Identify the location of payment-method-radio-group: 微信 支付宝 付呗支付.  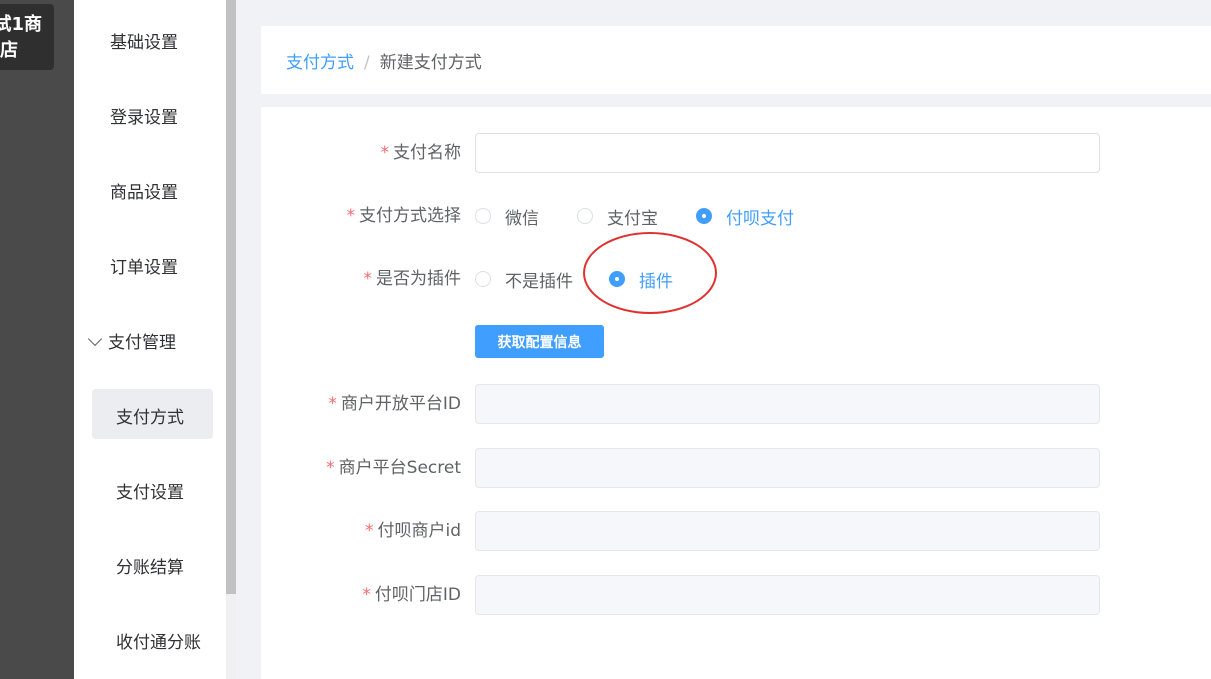
(653, 216).